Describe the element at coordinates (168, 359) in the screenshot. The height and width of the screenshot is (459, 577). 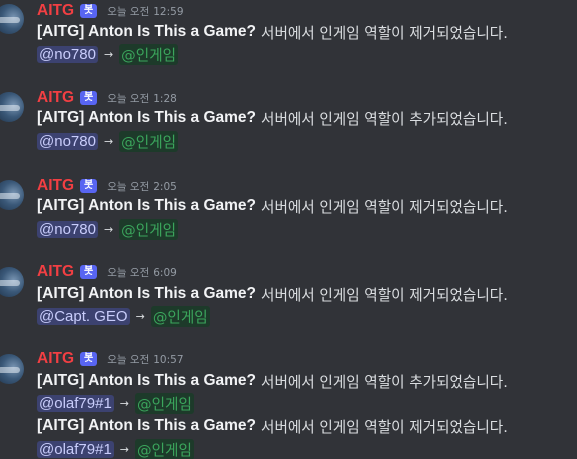
I see `timestamp-time: 10:57` at that location.